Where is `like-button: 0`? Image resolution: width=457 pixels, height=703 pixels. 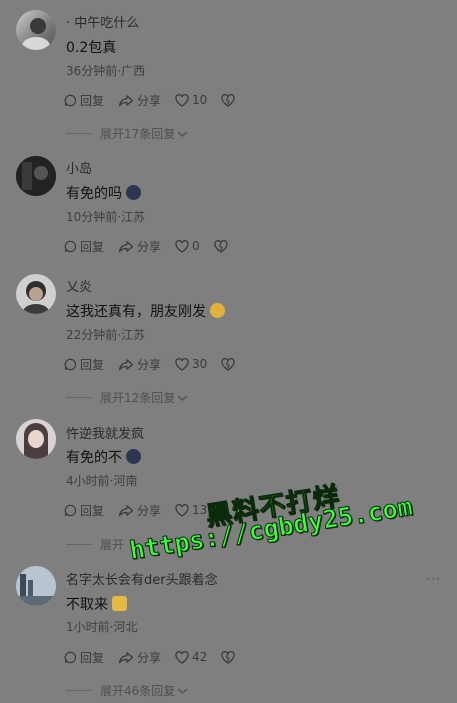 like-button: 0 is located at coordinates (187, 246).